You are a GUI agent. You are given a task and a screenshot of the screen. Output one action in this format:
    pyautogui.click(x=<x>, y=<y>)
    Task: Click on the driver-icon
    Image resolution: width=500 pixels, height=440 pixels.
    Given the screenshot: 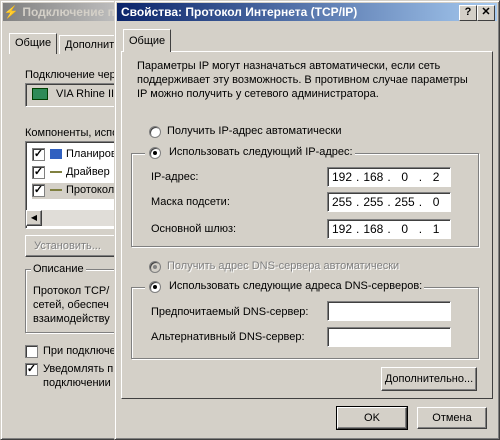 What is the action you would take?
    pyautogui.click(x=56, y=172)
    